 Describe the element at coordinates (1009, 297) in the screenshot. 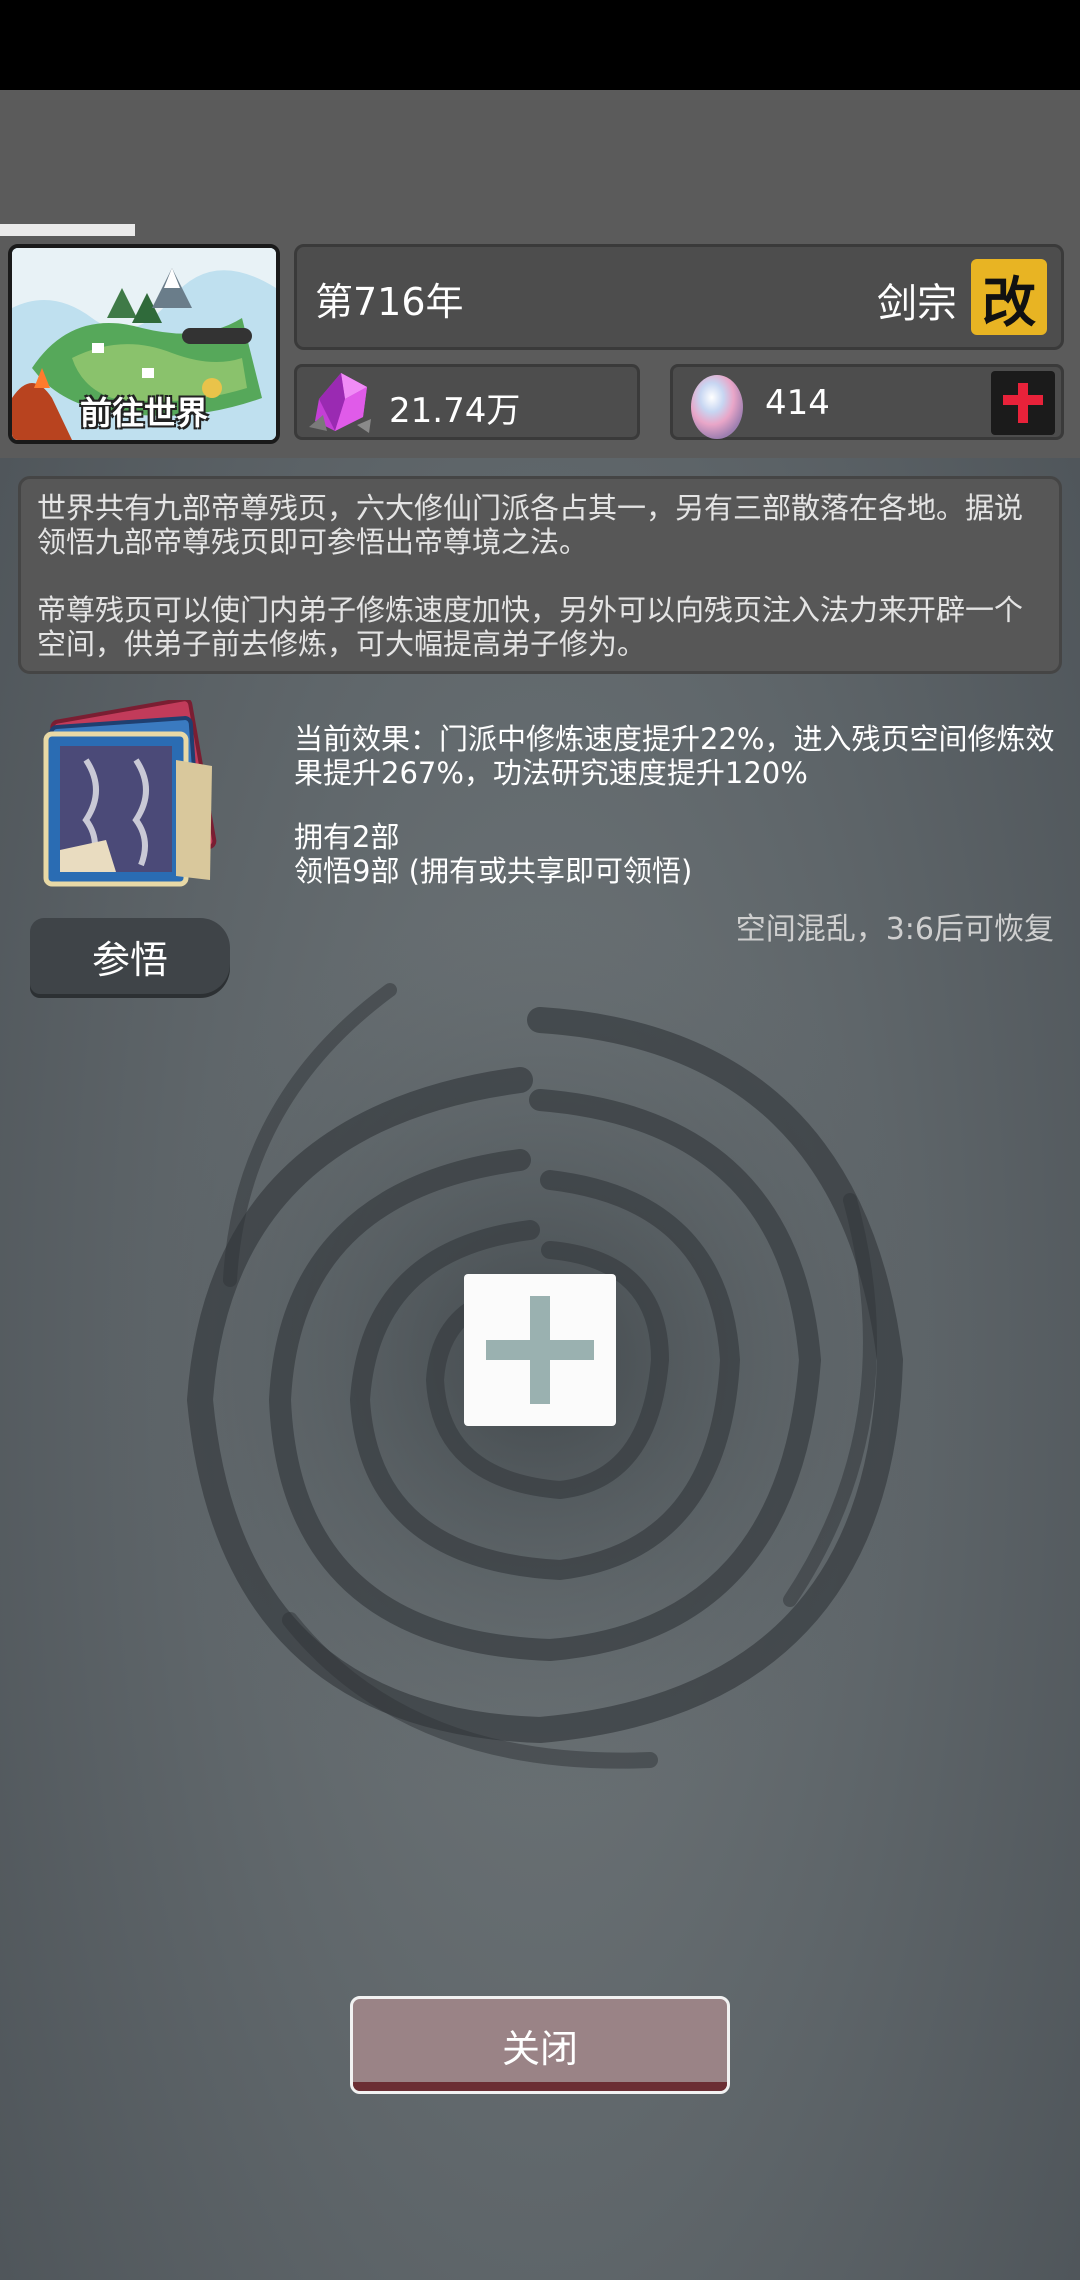

I see `rename-button: 改` at that location.